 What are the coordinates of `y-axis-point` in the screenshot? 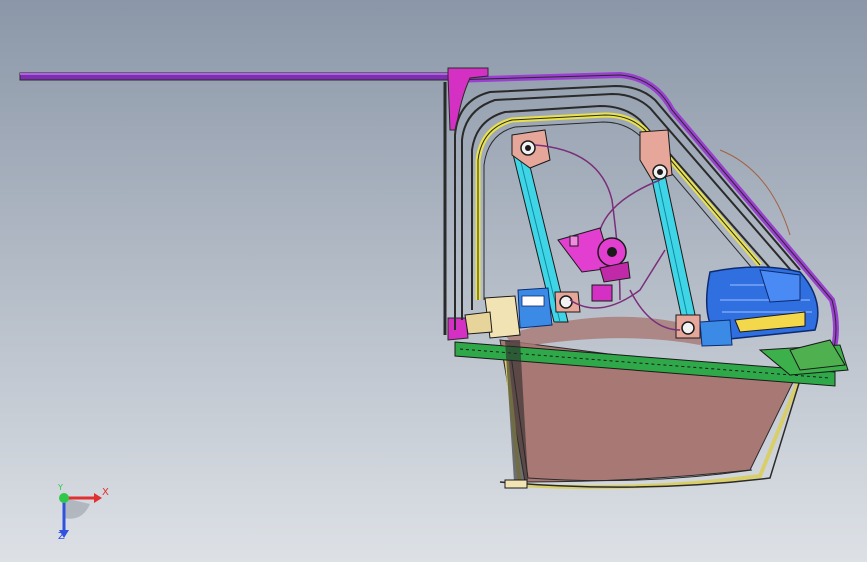 It's located at (64, 498).